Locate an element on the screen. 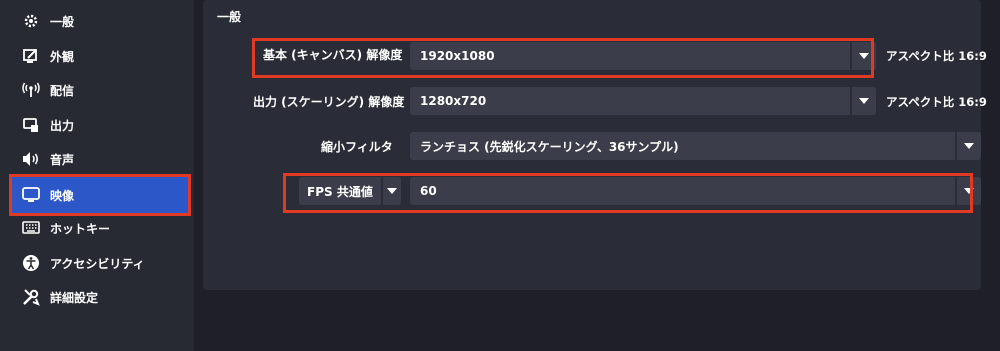 Image resolution: width=1000 pixels, height=351 pixels. sidebar-item-advanced: 詳細設定 is located at coordinates (100, 297).